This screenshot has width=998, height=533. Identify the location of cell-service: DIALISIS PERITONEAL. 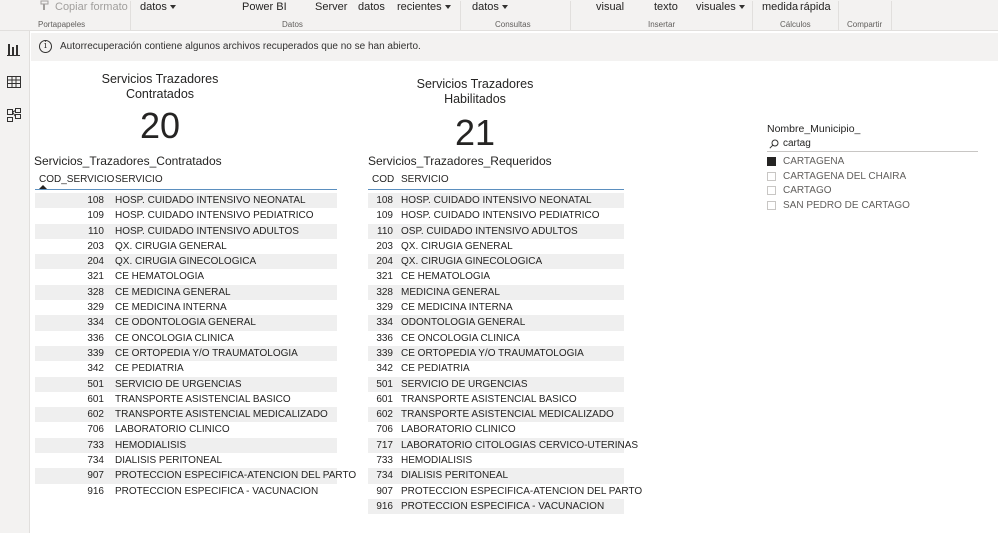
(455, 476).